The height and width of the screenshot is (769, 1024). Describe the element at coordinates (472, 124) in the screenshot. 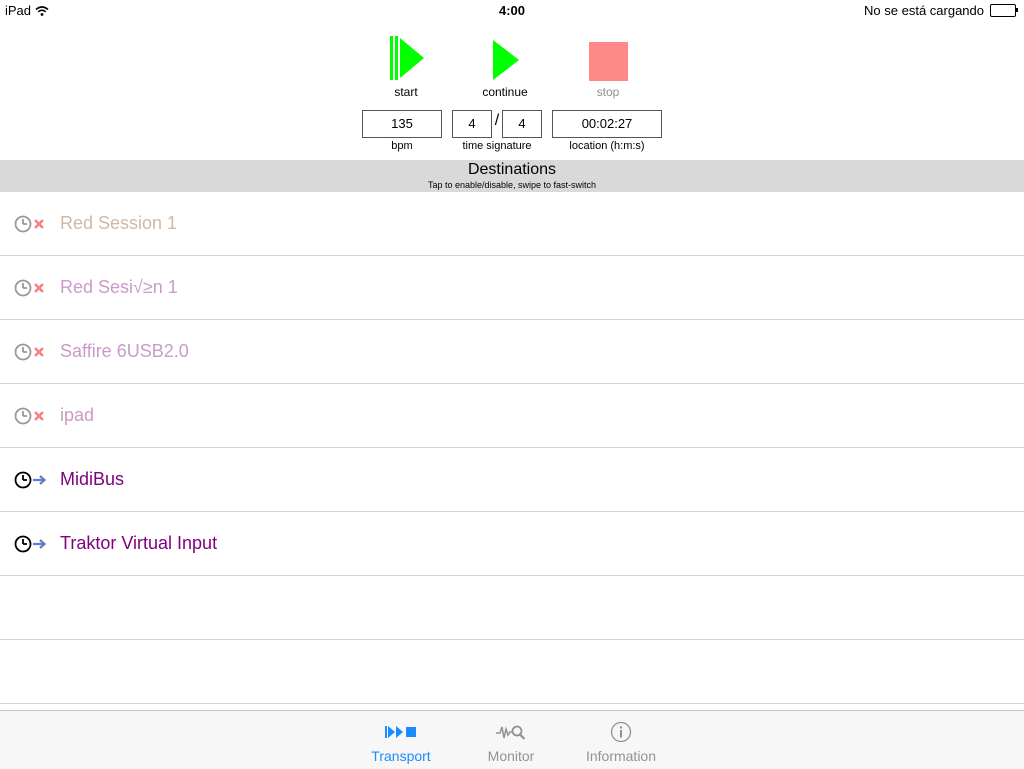

I see `time-signature-numerator-field: 4` at that location.